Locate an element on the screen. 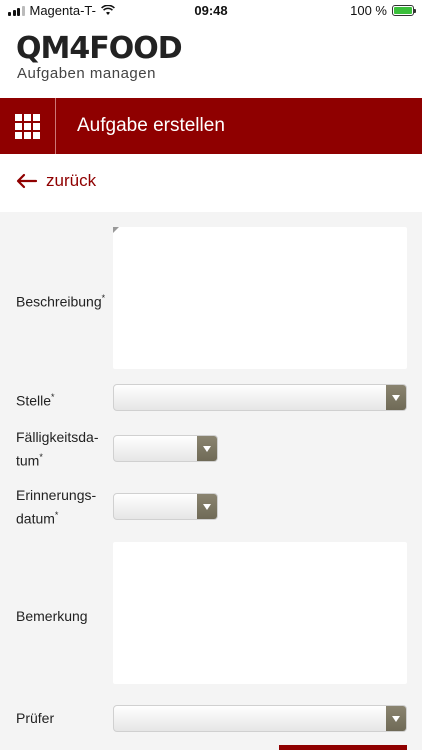 The height and width of the screenshot is (750, 422). stelle-select is located at coordinates (260, 397).